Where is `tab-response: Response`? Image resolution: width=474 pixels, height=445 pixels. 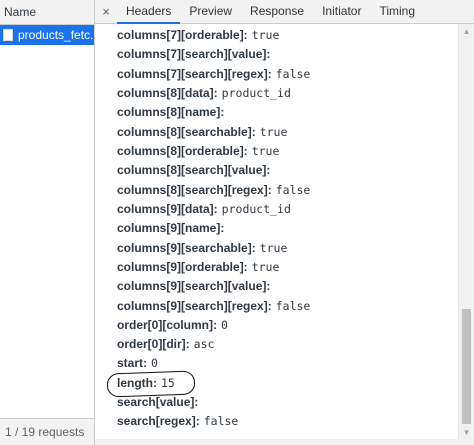 tab-response: Response is located at coordinates (277, 11).